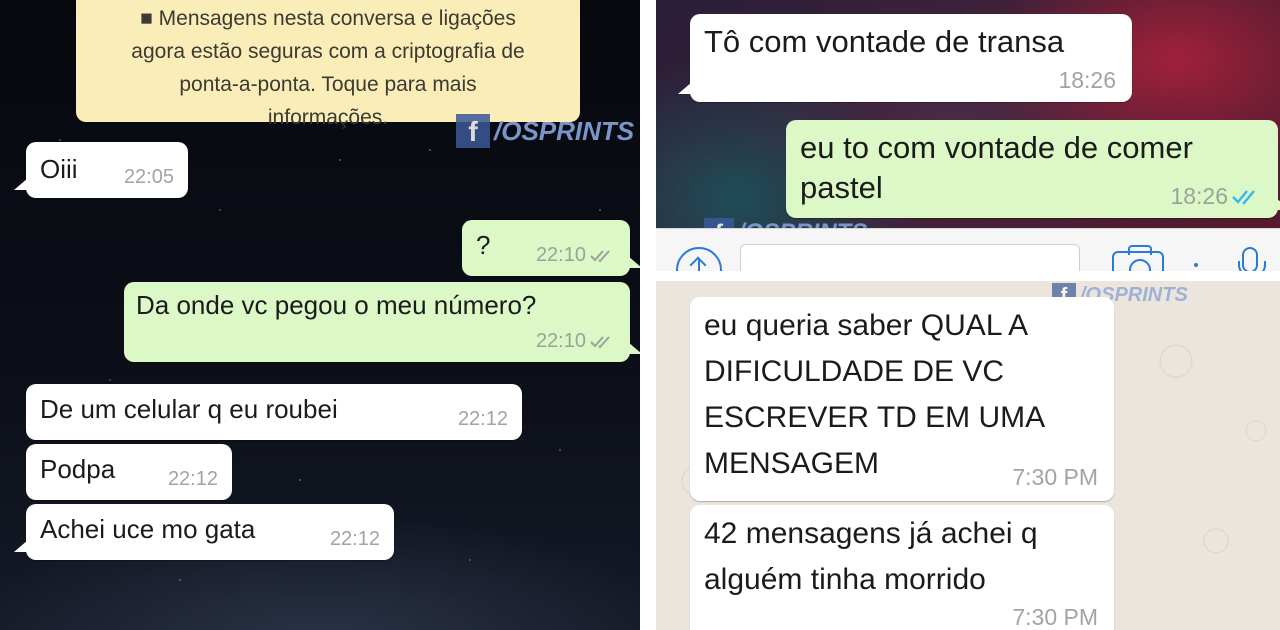 Image resolution: width=1280 pixels, height=630 pixels. Describe the element at coordinates (328, 18) in the screenshot. I see `encryption-notice-line: ■ Mensagens nesta conversa e ligações` at that location.